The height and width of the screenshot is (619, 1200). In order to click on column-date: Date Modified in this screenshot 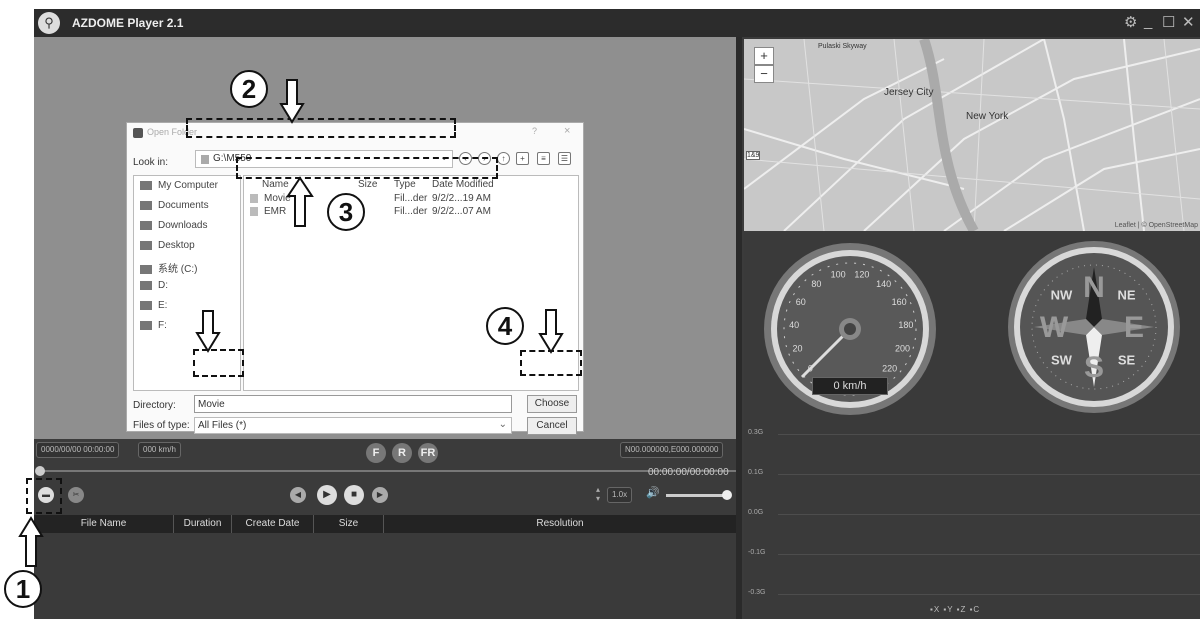, I will do `click(463, 184)`.